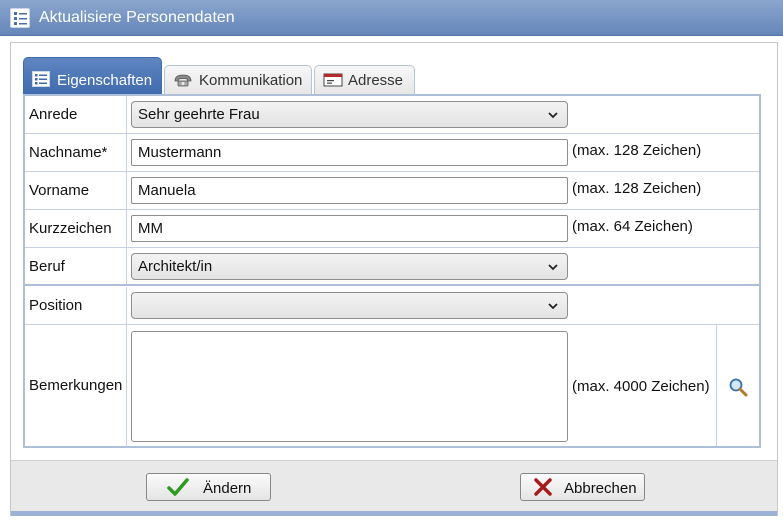 The width and height of the screenshot is (783, 524). Describe the element at coordinates (637, 188) in the screenshot. I see `vorname-hint: (max. 128 Zeichen)` at that location.